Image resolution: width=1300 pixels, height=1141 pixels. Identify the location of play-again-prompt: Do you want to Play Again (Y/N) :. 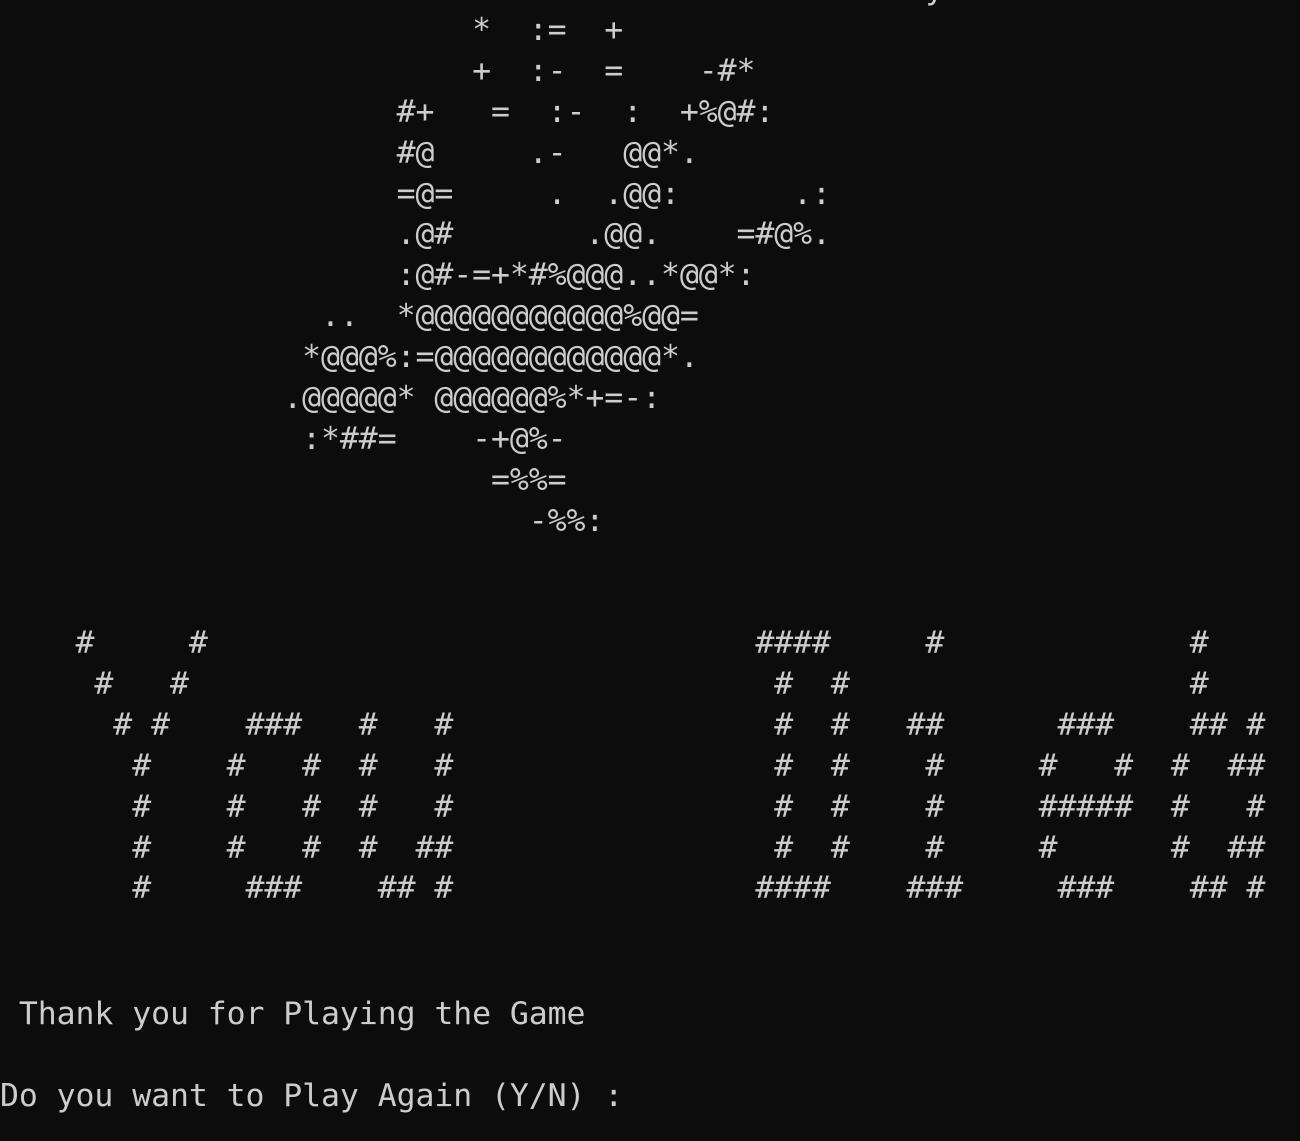
(321, 1096).